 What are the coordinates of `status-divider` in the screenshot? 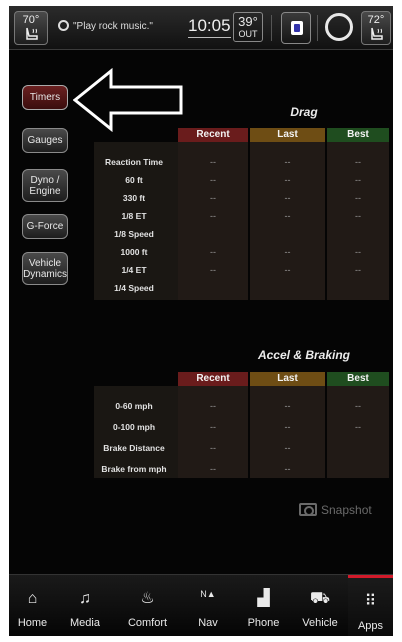 It's located at (271, 28).